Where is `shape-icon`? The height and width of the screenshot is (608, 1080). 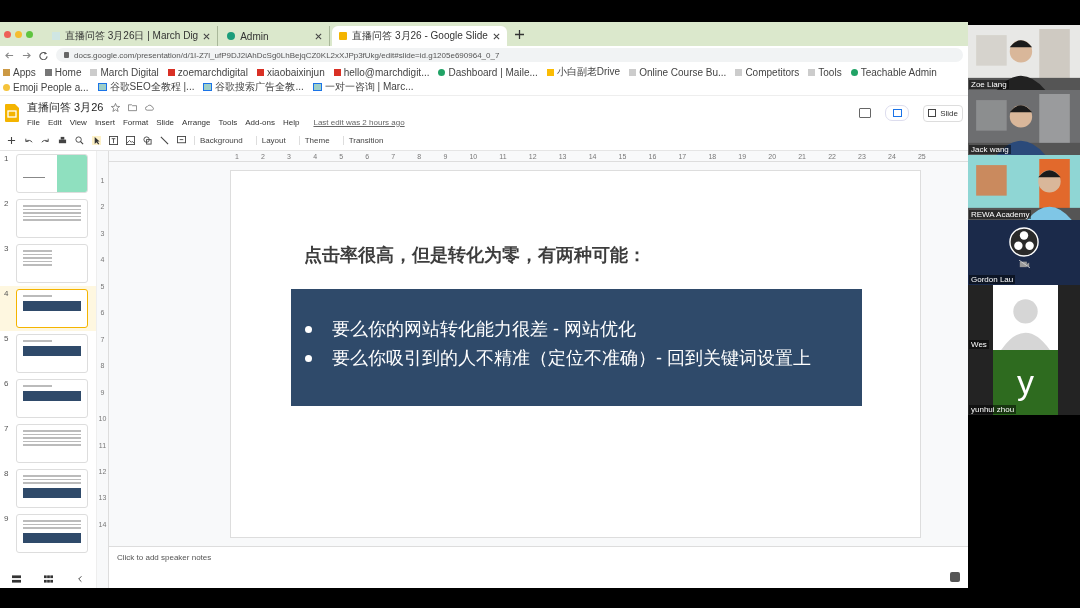 shape-icon is located at coordinates (147, 140).